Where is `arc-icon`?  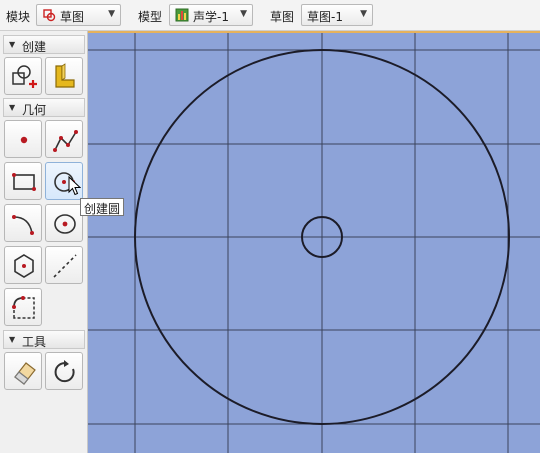 arc-icon is located at coordinates (23, 225).